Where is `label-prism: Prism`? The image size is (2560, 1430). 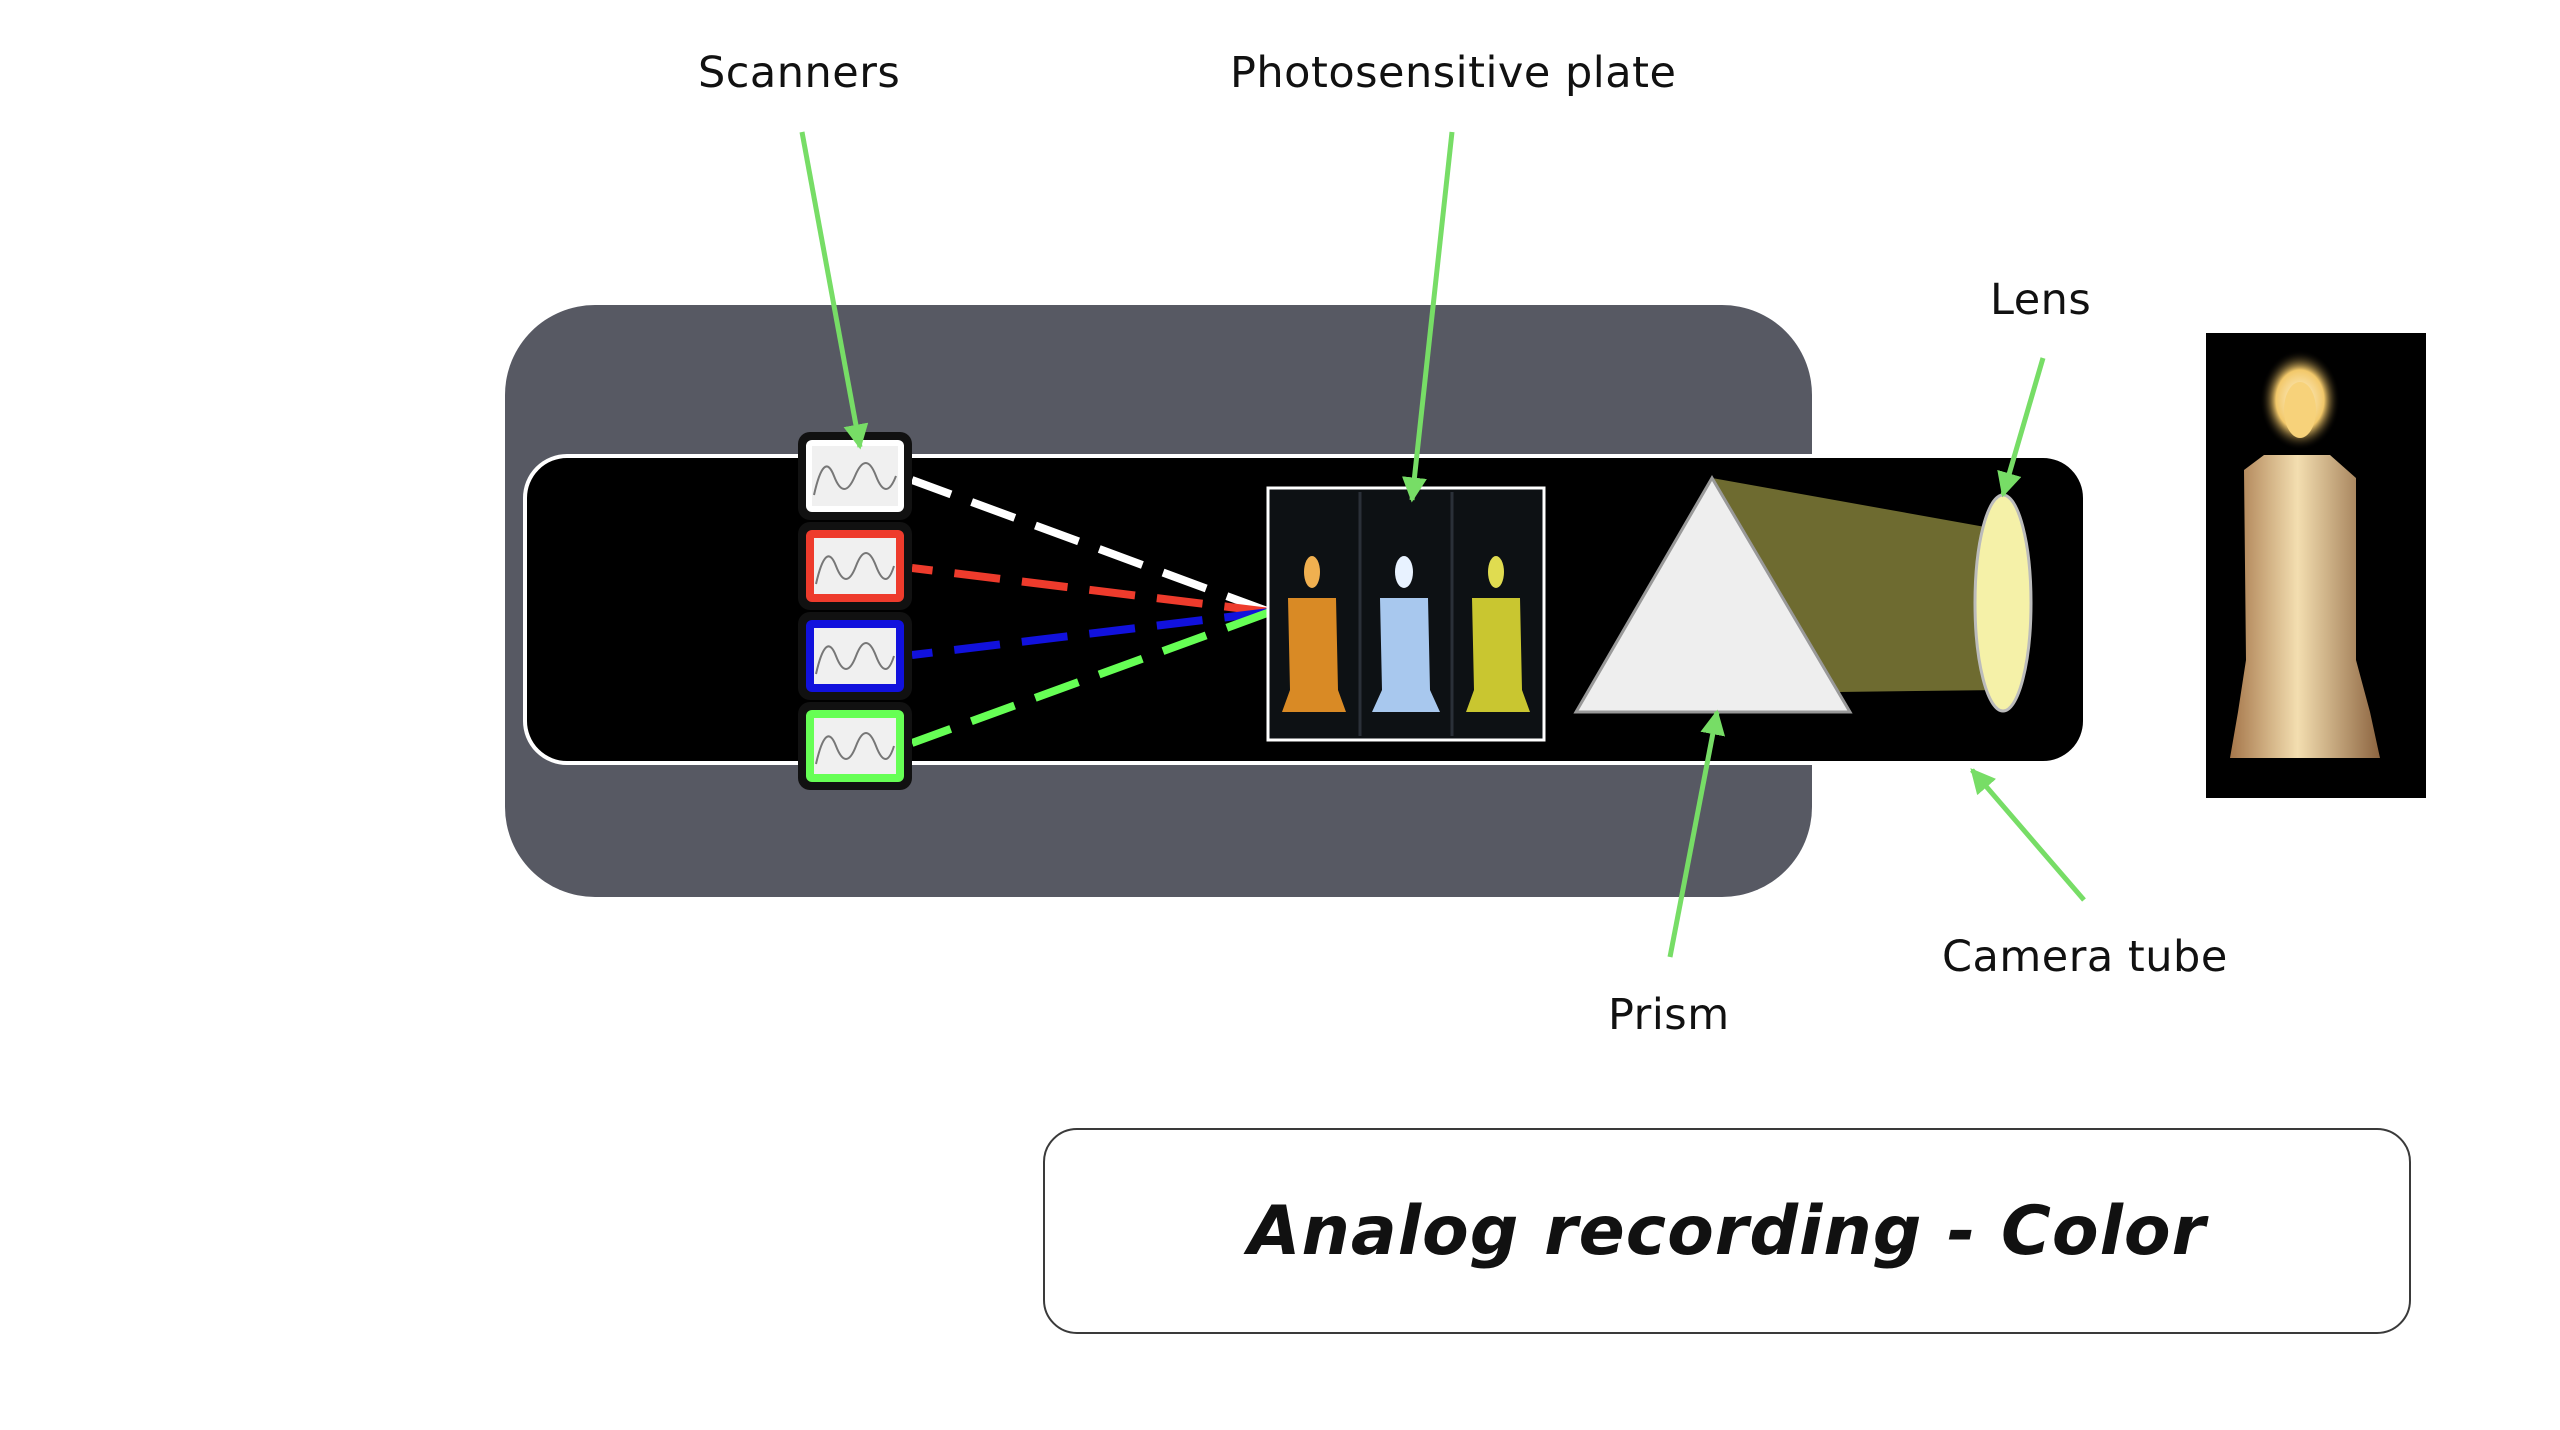 label-prism: Prism is located at coordinates (1669, 1015).